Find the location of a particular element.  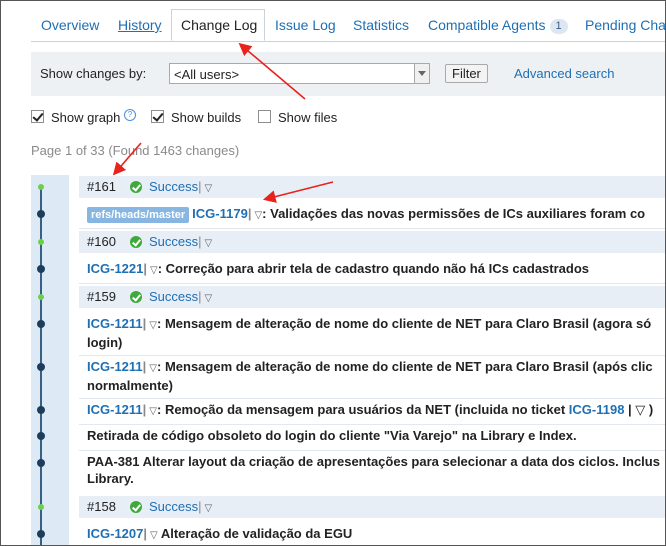

user-select: <All users> is located at coordinates (299, 73).